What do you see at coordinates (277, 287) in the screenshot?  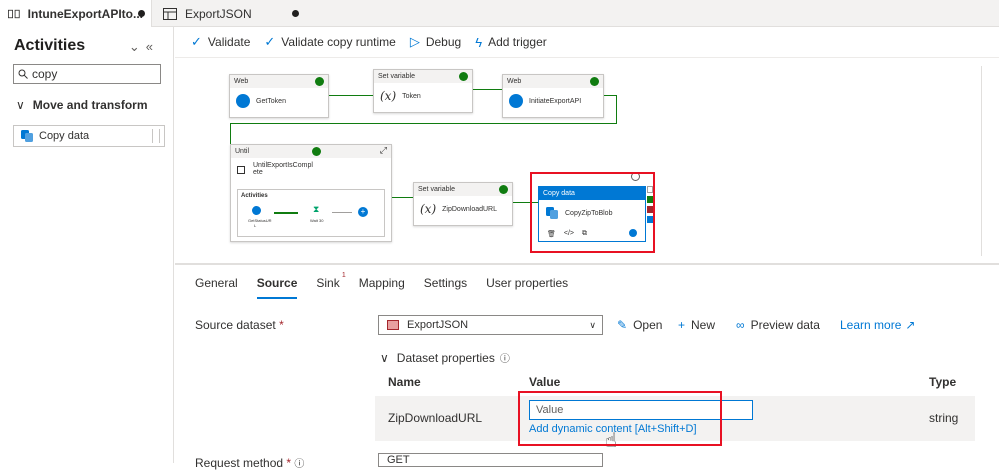 I see `tab-source: Source` at bounding box center [277, 287].